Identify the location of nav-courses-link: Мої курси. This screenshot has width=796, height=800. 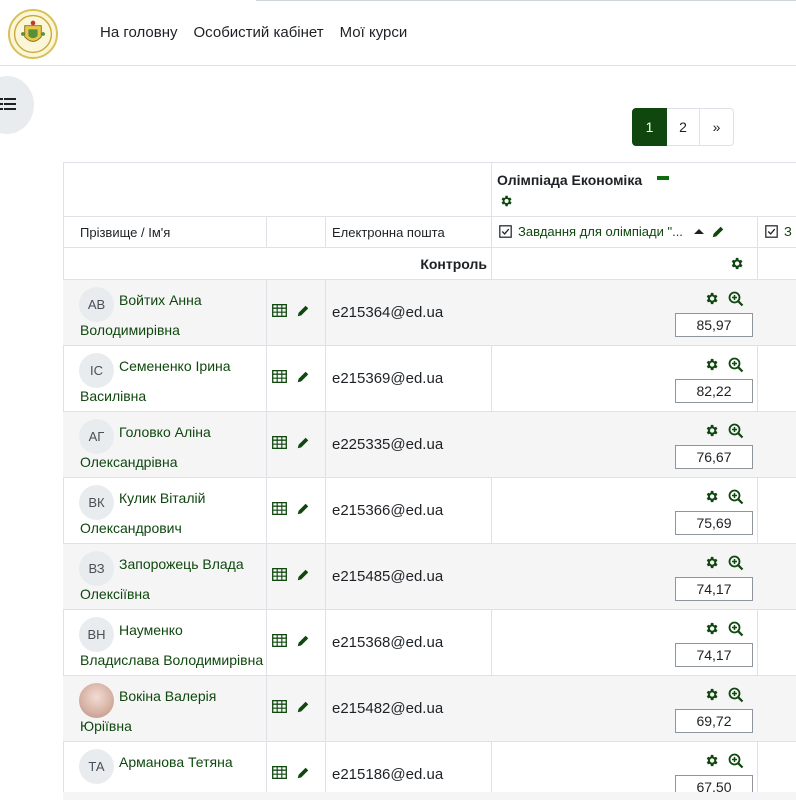
(374, 32).